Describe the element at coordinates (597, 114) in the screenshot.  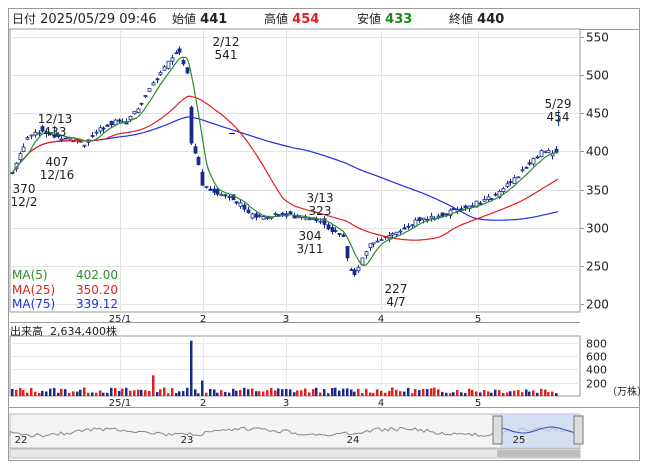
I see `price-tick-label: 450` at that location.